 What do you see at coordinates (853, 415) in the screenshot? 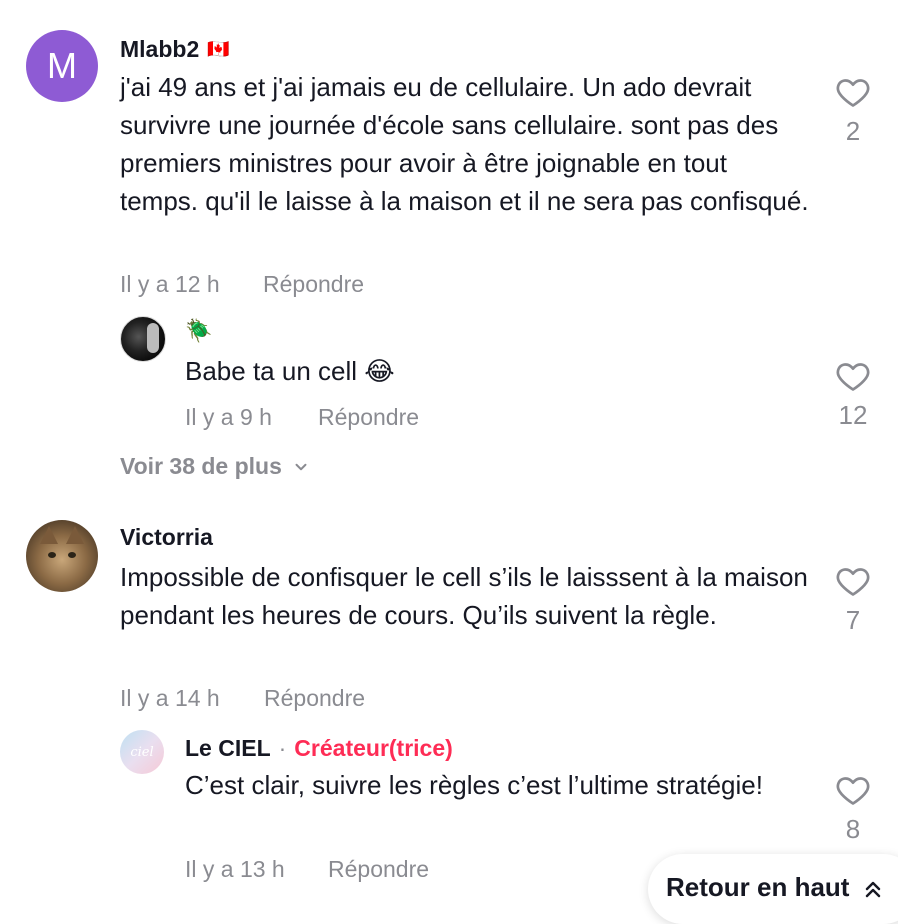
I see `like-count: 12` at bounding box center [853, 415].